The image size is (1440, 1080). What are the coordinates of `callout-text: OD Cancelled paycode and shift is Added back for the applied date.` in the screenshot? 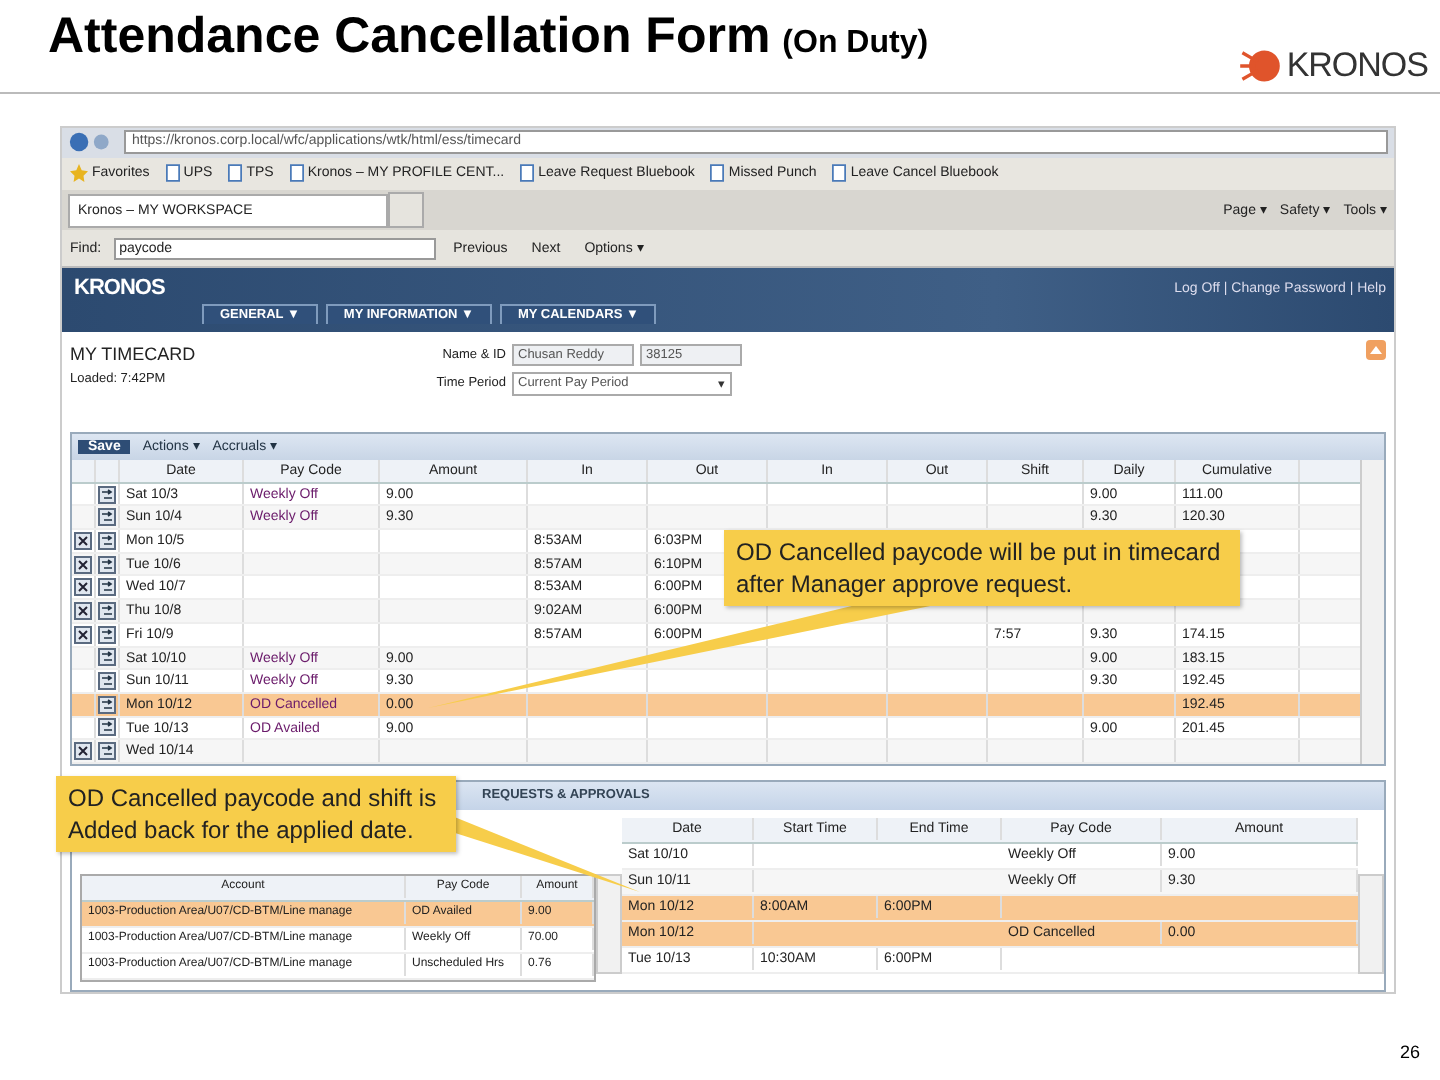 It's located at (252, 814).